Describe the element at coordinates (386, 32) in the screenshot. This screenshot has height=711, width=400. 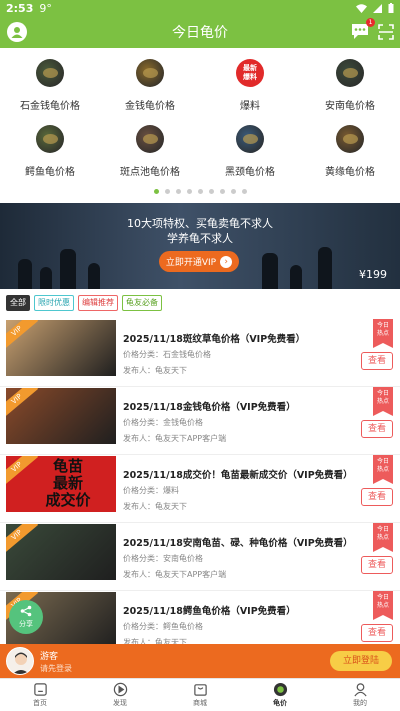
I see `scan-button` at that location.